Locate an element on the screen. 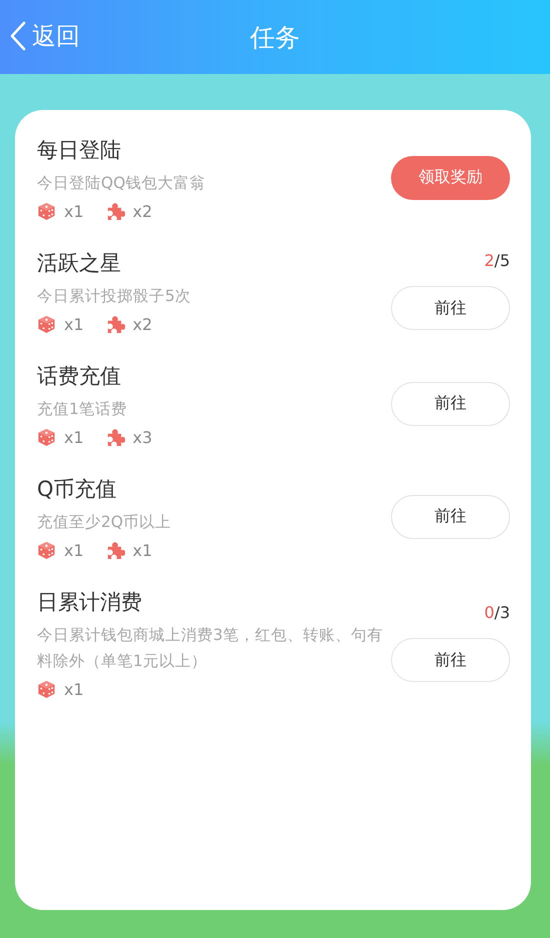  reward-count: x3 is located at coordinates (142, 437).